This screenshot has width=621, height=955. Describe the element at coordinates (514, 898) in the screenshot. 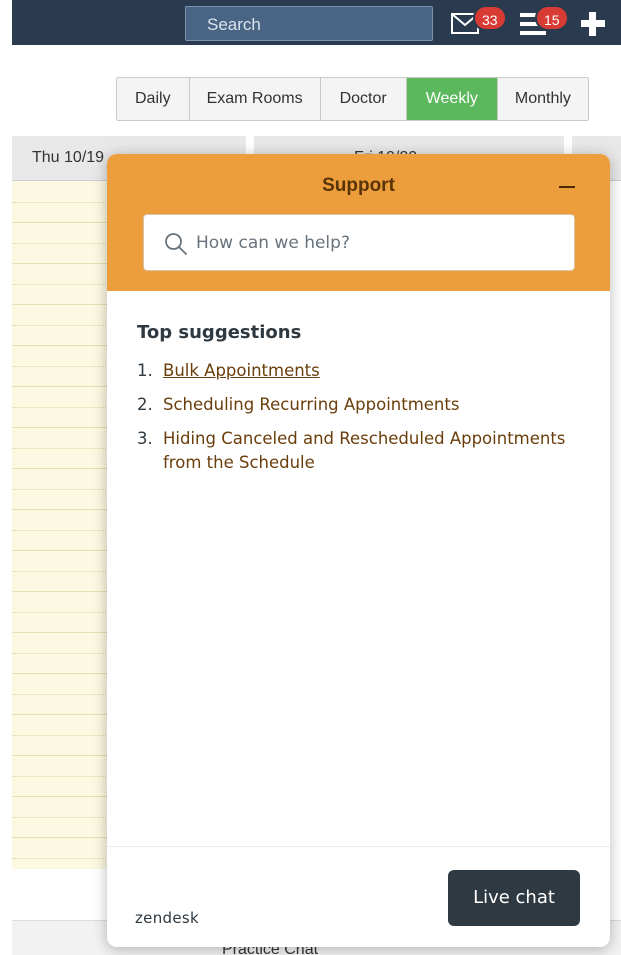

I see `live-chat-button: Live chat` at that location.